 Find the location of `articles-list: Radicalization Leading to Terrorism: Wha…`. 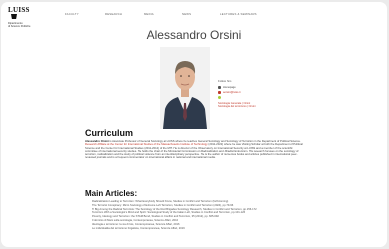

articles-list: Radicalization Leading to Terrorism: Wha… is located at coordinates (190, 215).